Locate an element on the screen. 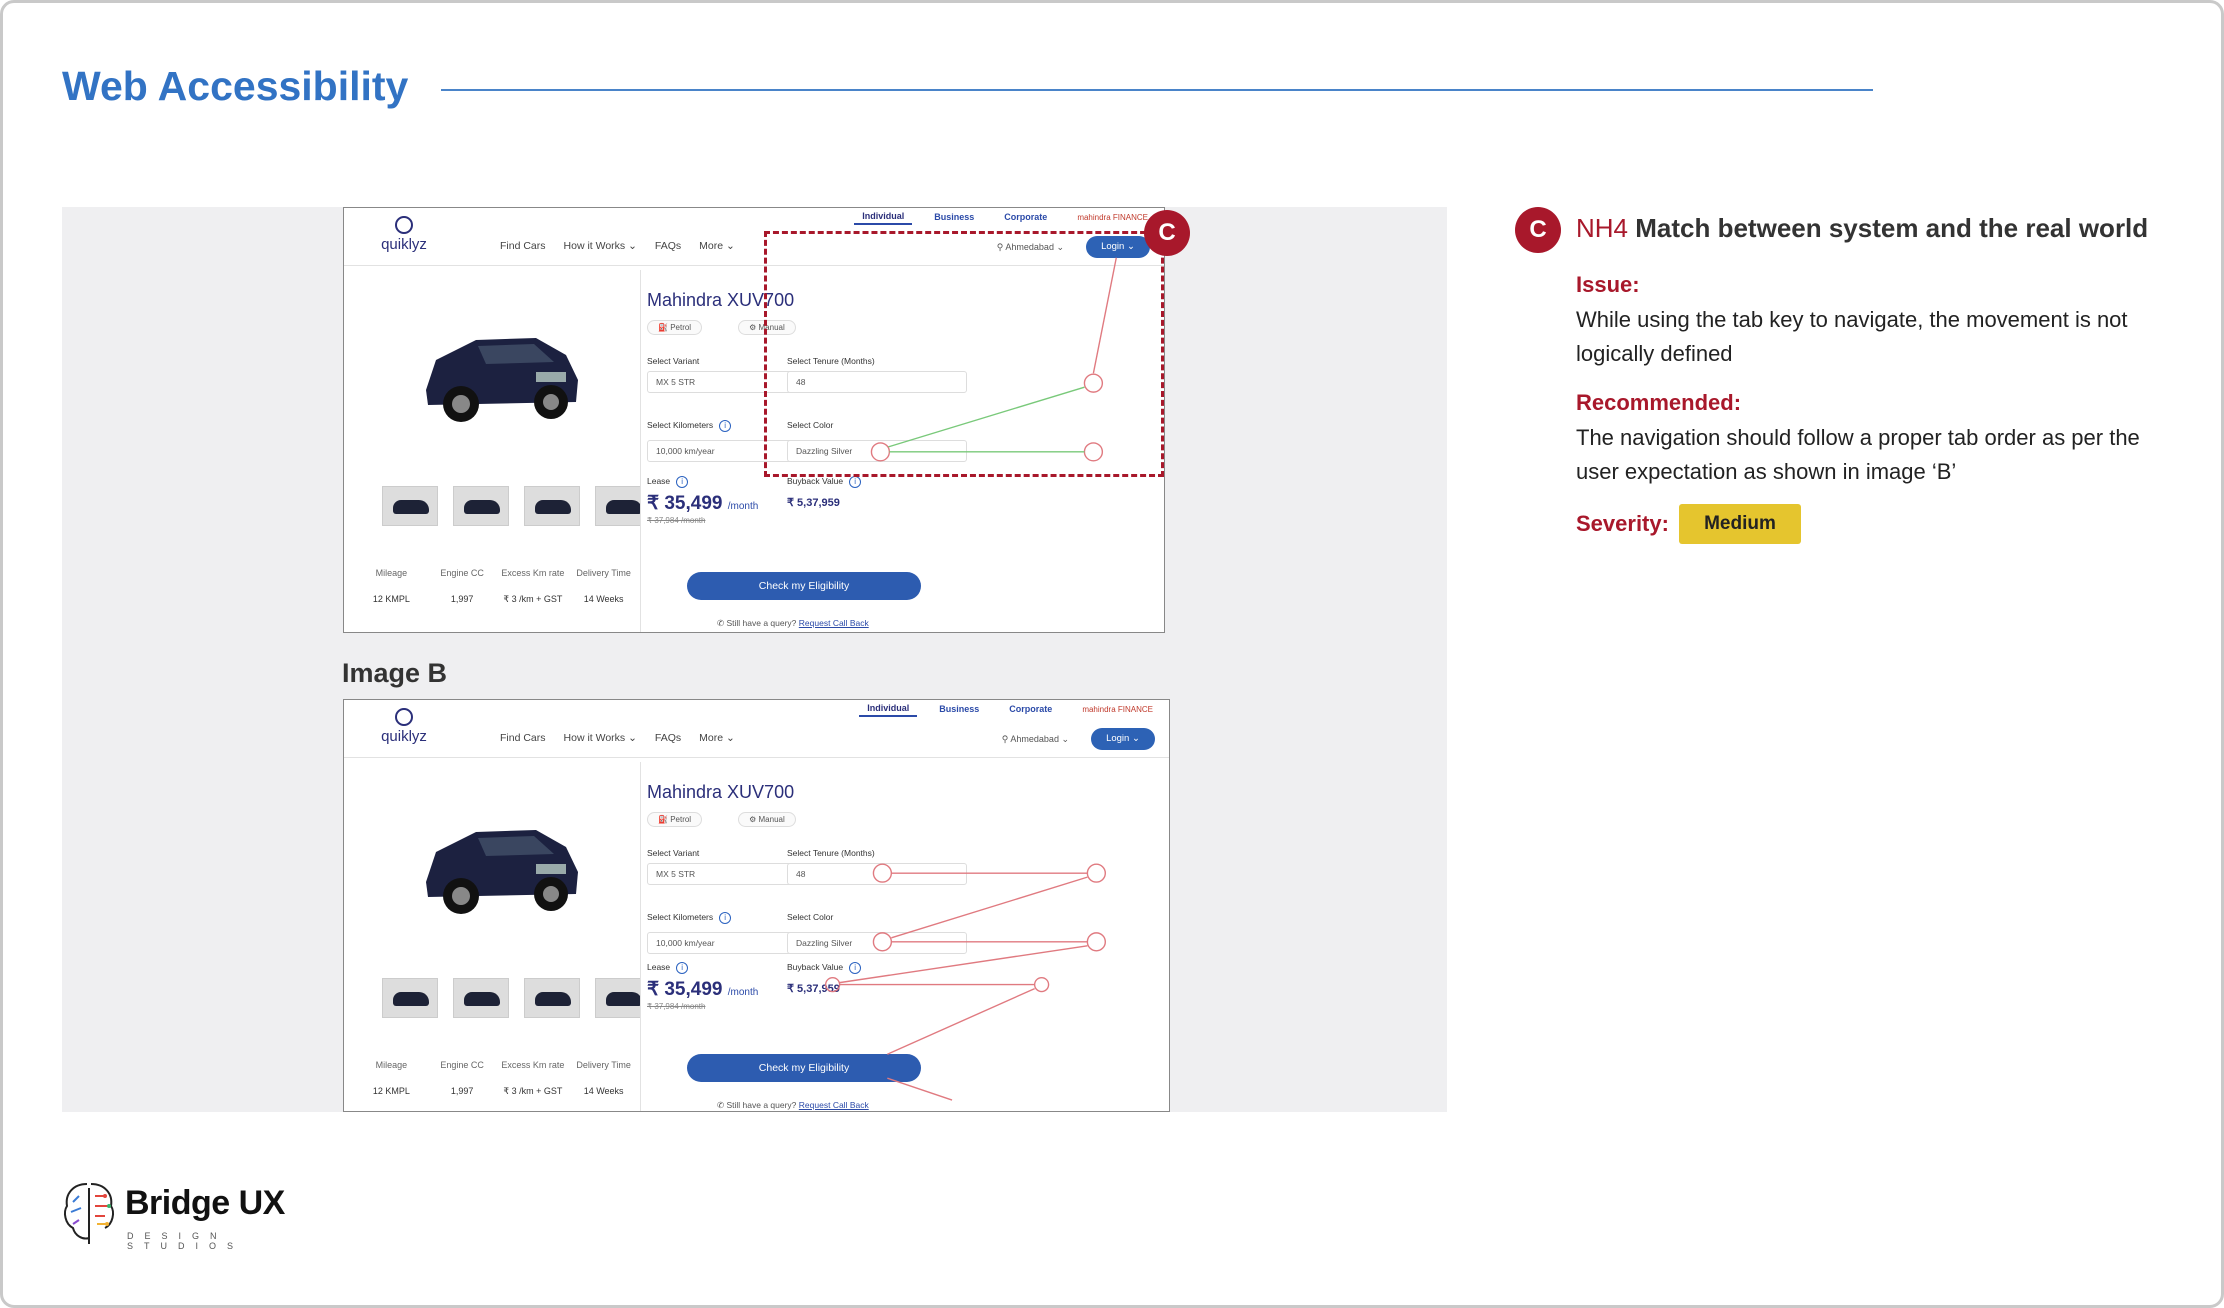 Image resolution: width=2224 pixels, height=1308 pixels. color-select: Dazzling Silver is located at coordinates (877, 943).